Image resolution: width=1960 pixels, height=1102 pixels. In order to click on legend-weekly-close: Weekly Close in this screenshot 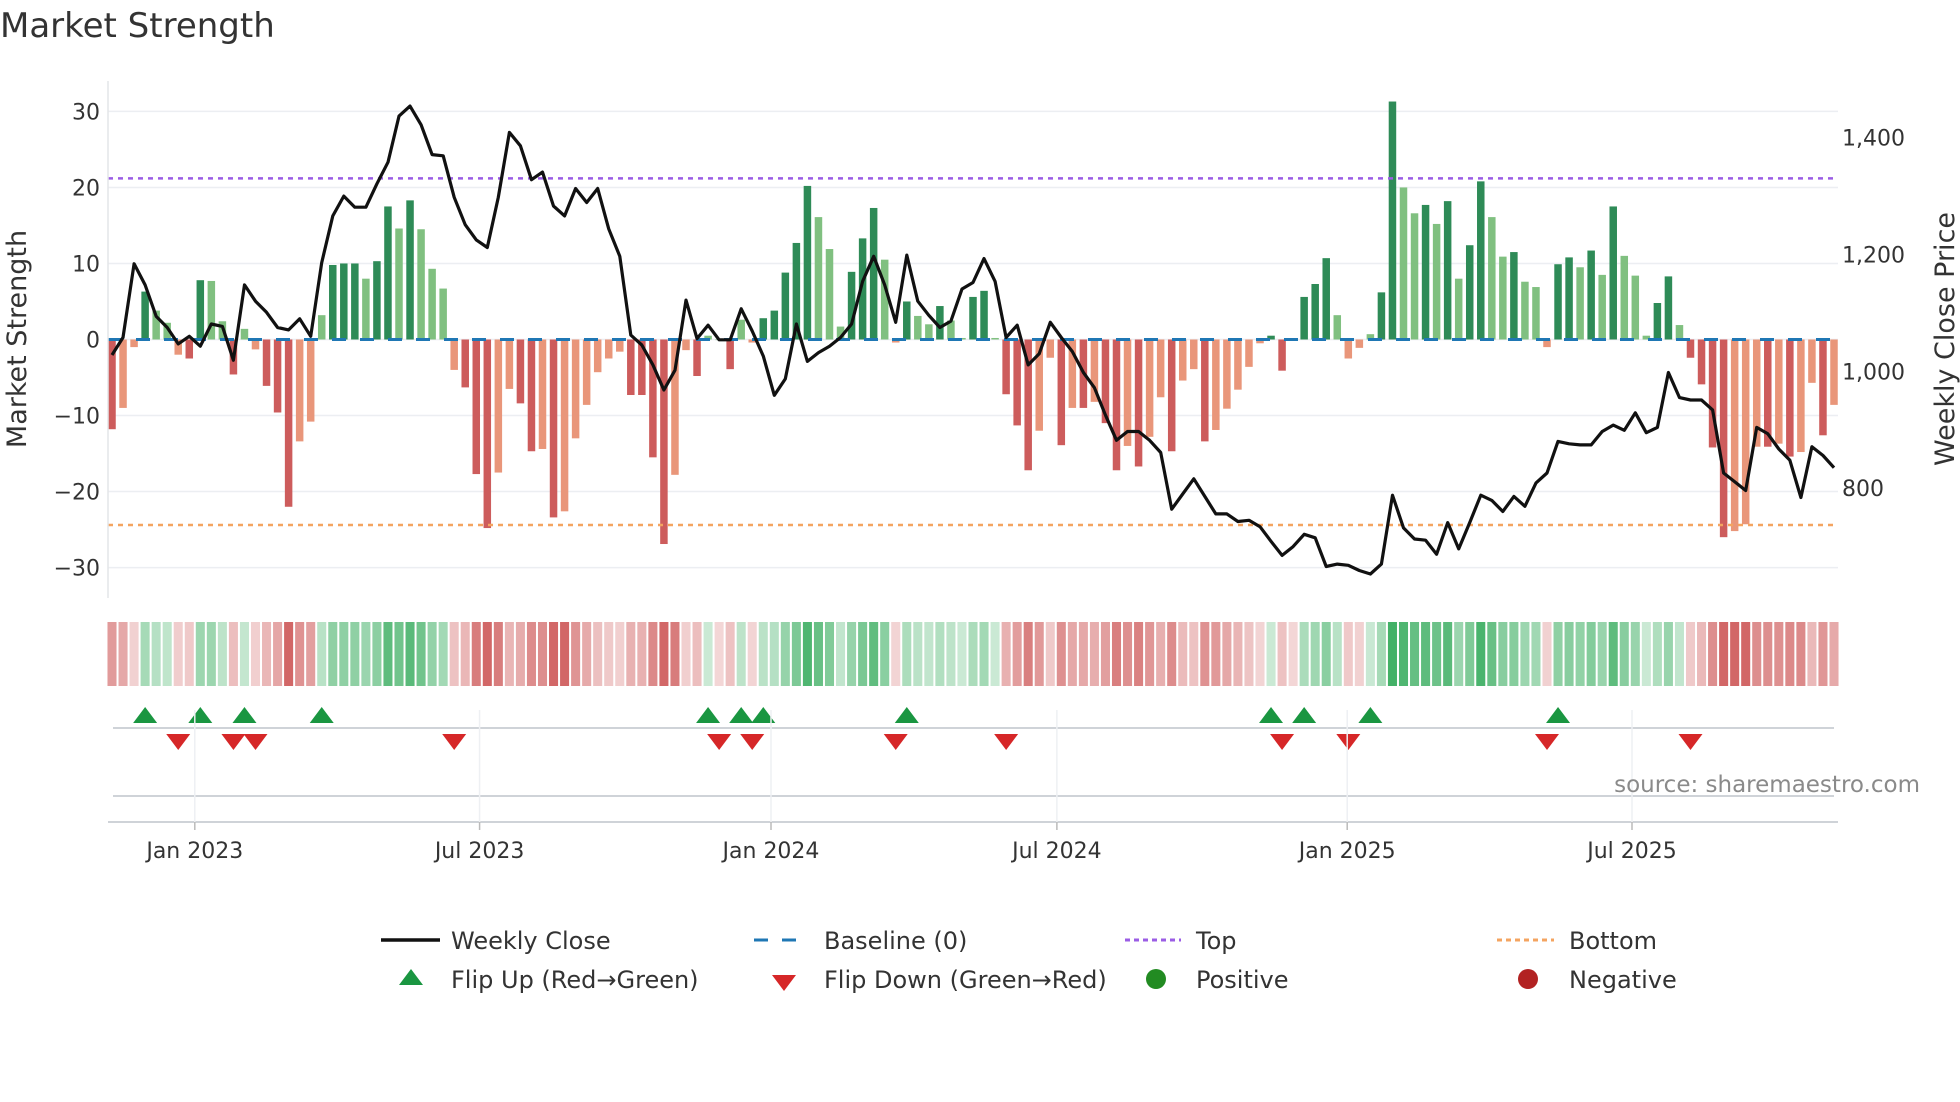, I will do `click(531, 941)`.